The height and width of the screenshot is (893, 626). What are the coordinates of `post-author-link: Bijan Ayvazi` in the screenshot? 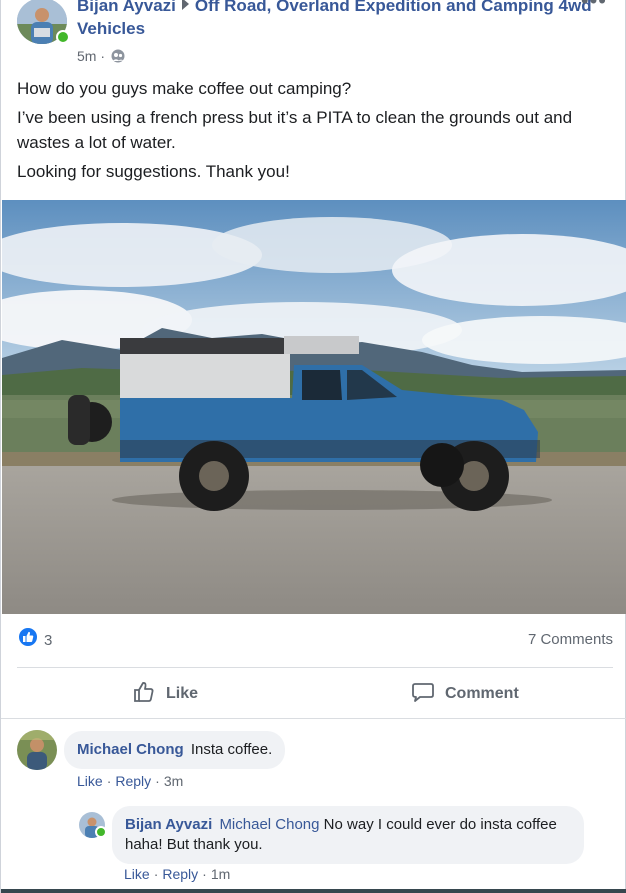 It's located at (126, 7).